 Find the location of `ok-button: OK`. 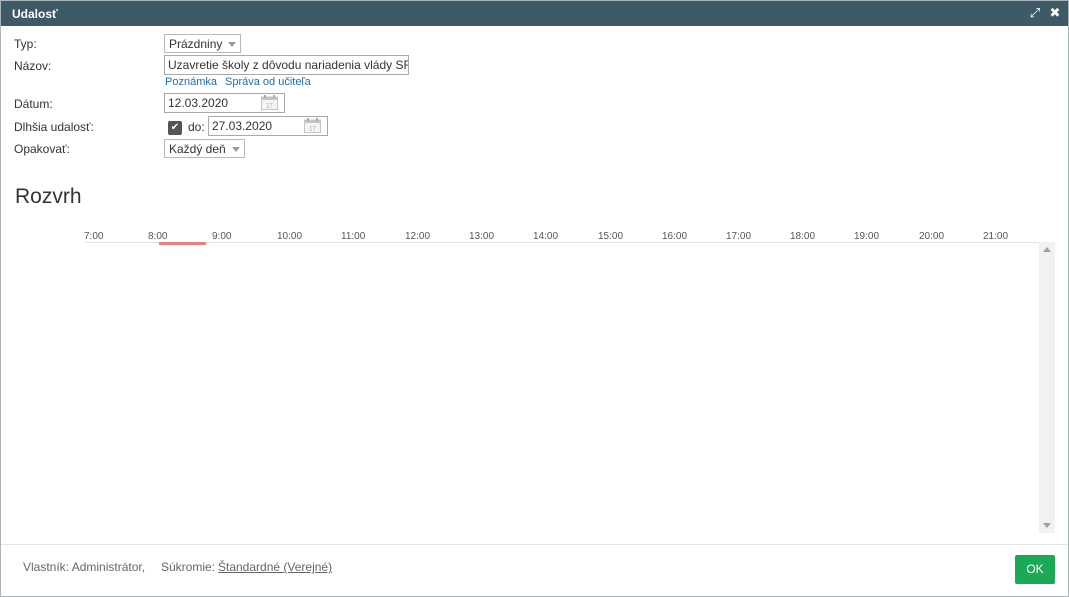

ok-button: OK is located at coordinates (1035, 569).